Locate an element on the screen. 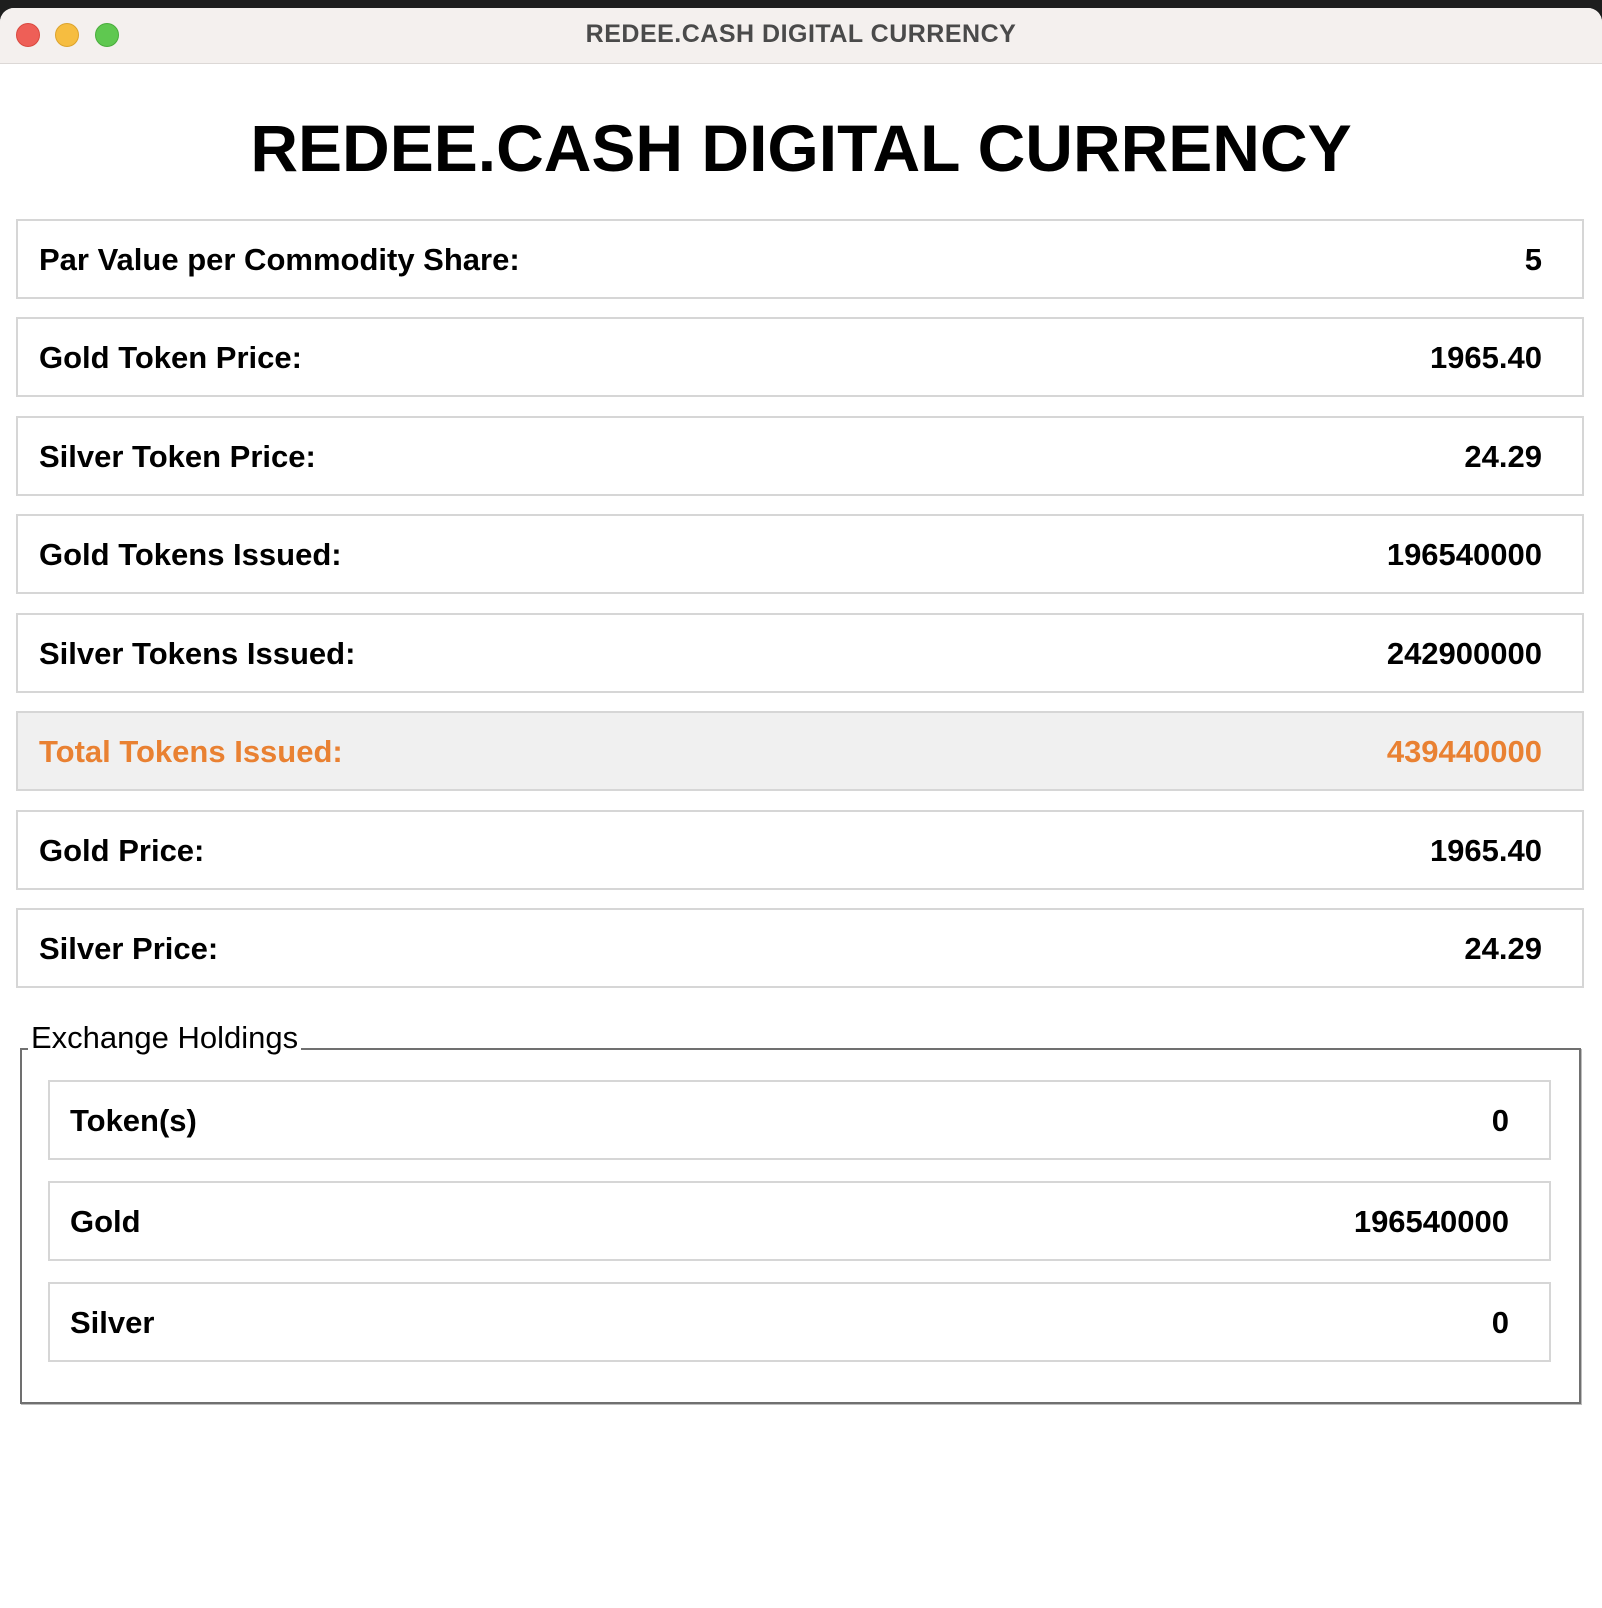 This screenshot has height=1608, width=1602. silver-price-row: Silver Price: 24.29 is located at coordinates (800, 948).